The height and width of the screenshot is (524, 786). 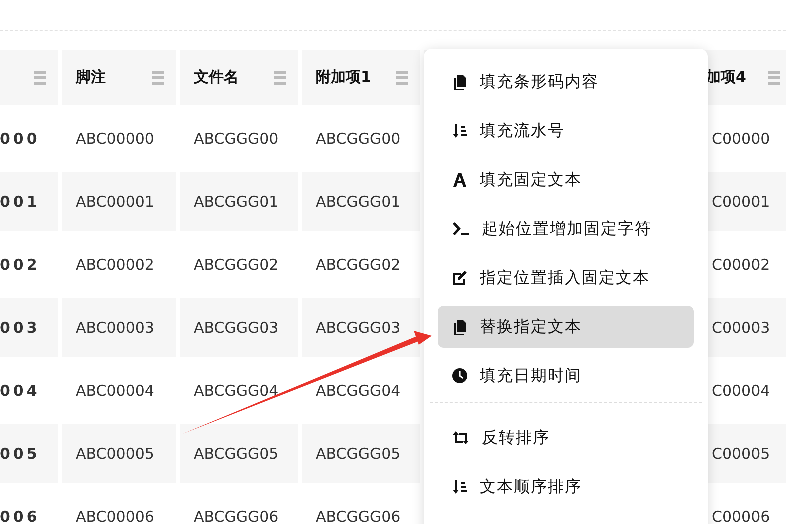 What do you see at coordinates (119, 327) in the screenshot?
I see `table-cell: ABC00003` at bounding box center [119, 327].